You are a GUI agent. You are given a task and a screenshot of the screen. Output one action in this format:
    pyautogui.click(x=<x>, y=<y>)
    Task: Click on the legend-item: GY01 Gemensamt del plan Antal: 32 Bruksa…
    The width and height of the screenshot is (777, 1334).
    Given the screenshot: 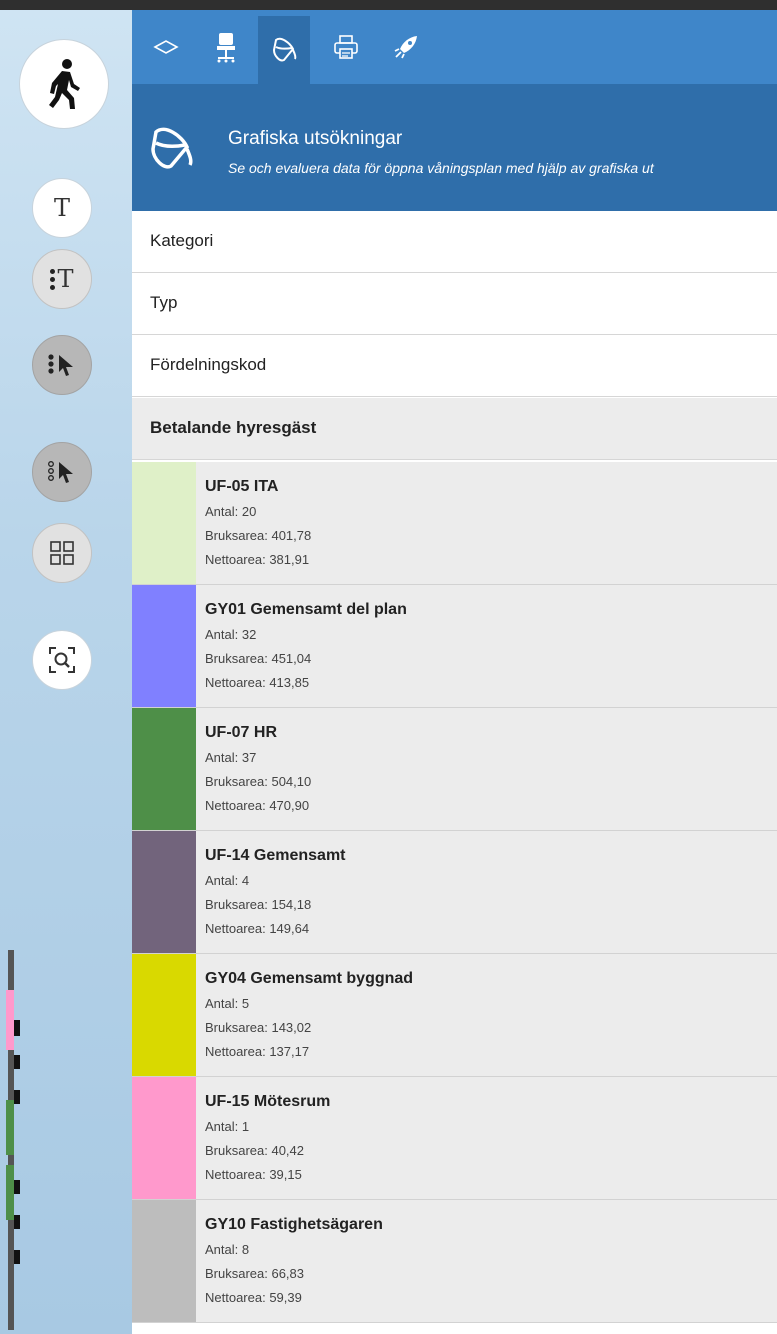 What is the action you would take?
    pyautogui.click(x=454, y=646)
    